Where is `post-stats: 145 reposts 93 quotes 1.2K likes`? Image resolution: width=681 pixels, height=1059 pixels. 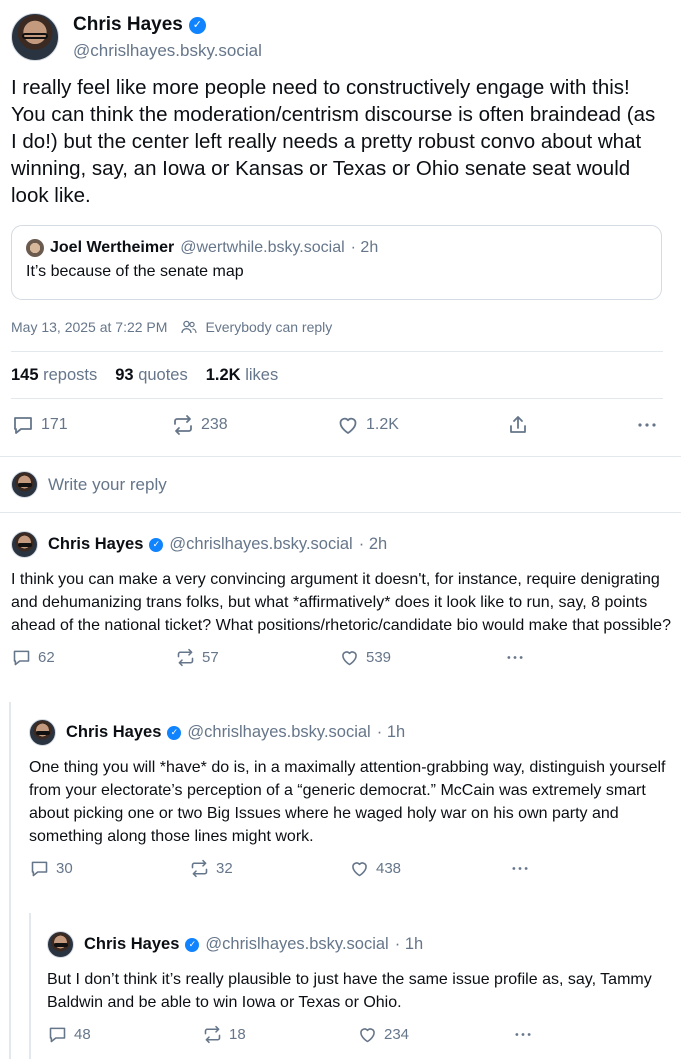 post-stats: 145 reposts 93 quotes 1.2K likes is located at coordinates (144, 375).